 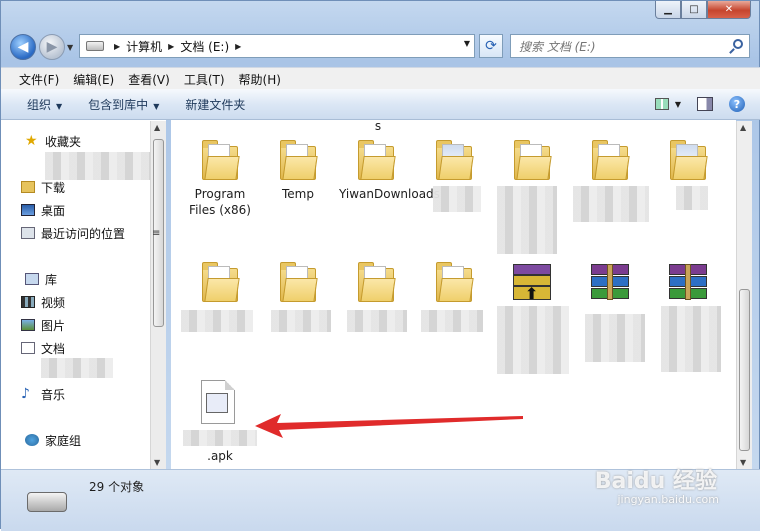 I want to click on menu-edit: 编辑(E), so click(x=93, y=79).